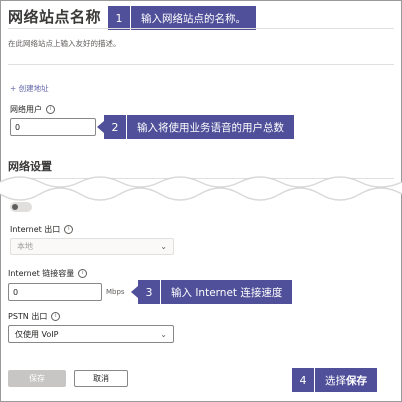  I want to click on callout-4: 4 选择 保存, so click(334, 380).